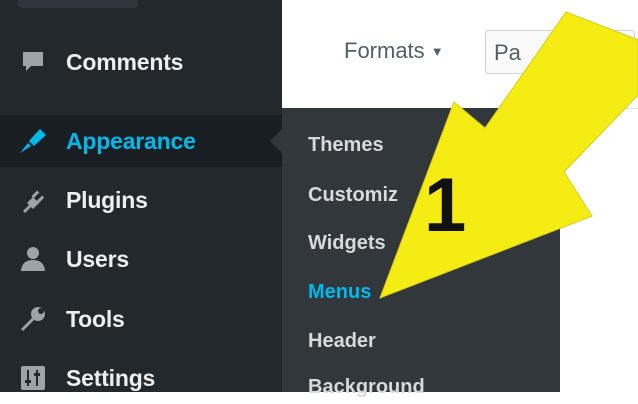  I want to click on submenu-item-background: Background, so click(366, 387).